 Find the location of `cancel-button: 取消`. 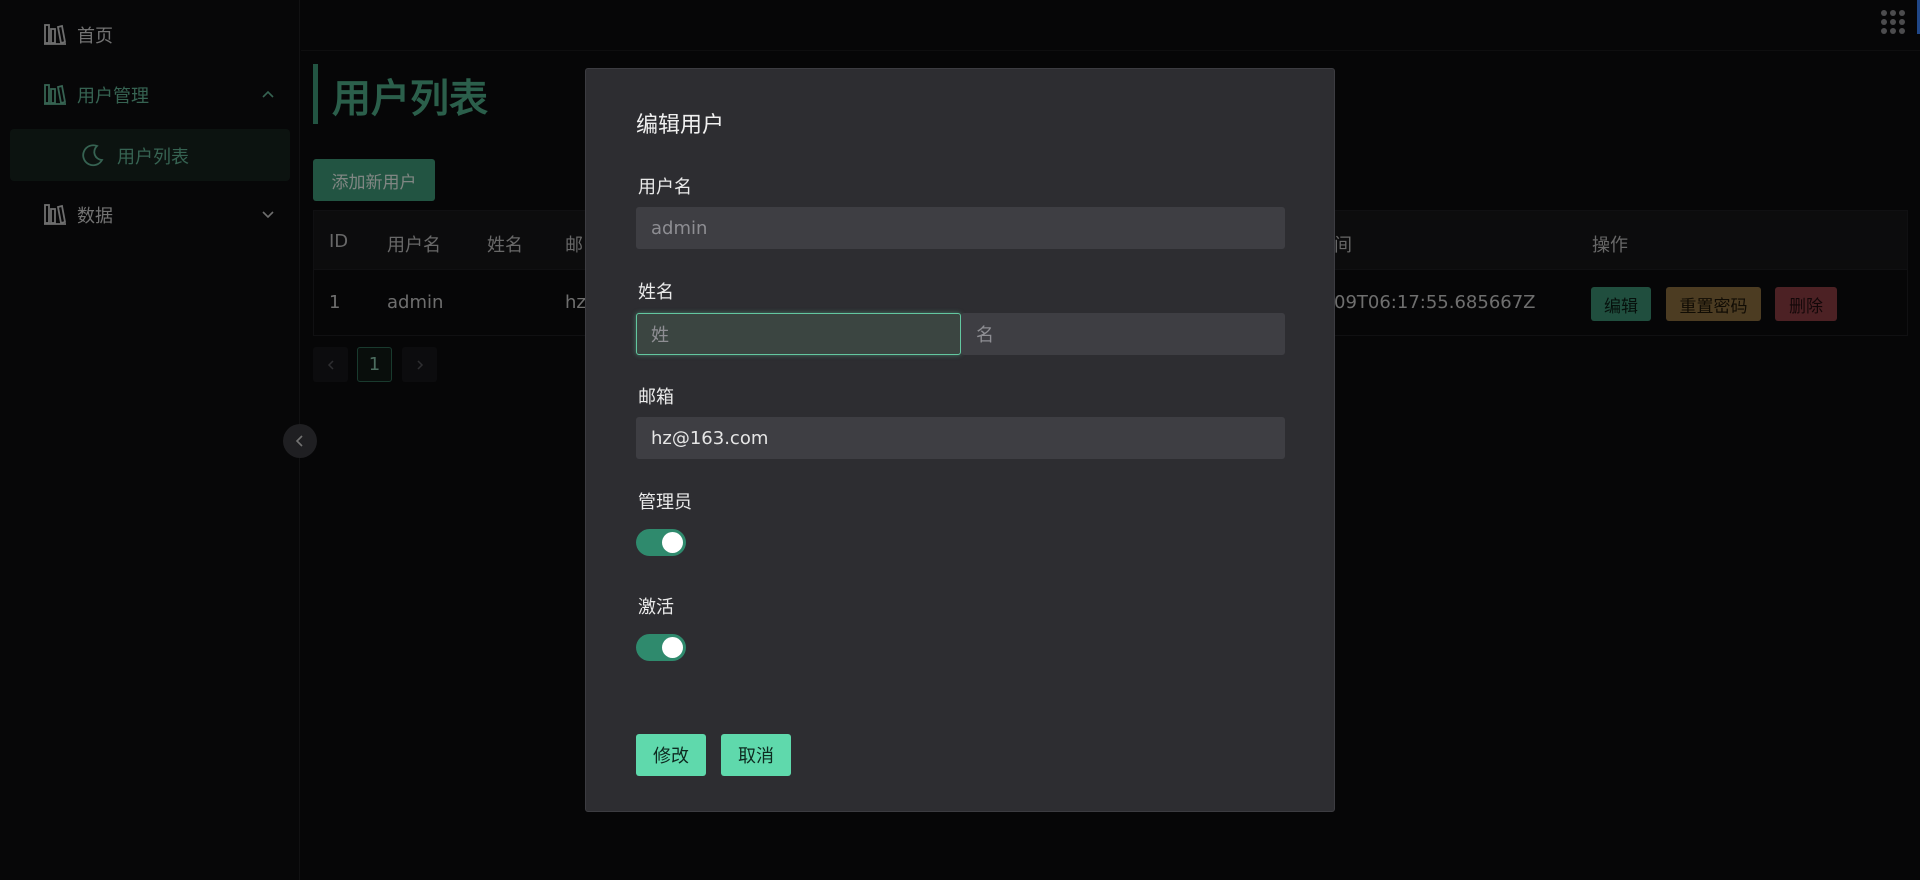

cancel-button: 取消 is located at coordinates (756, 755).